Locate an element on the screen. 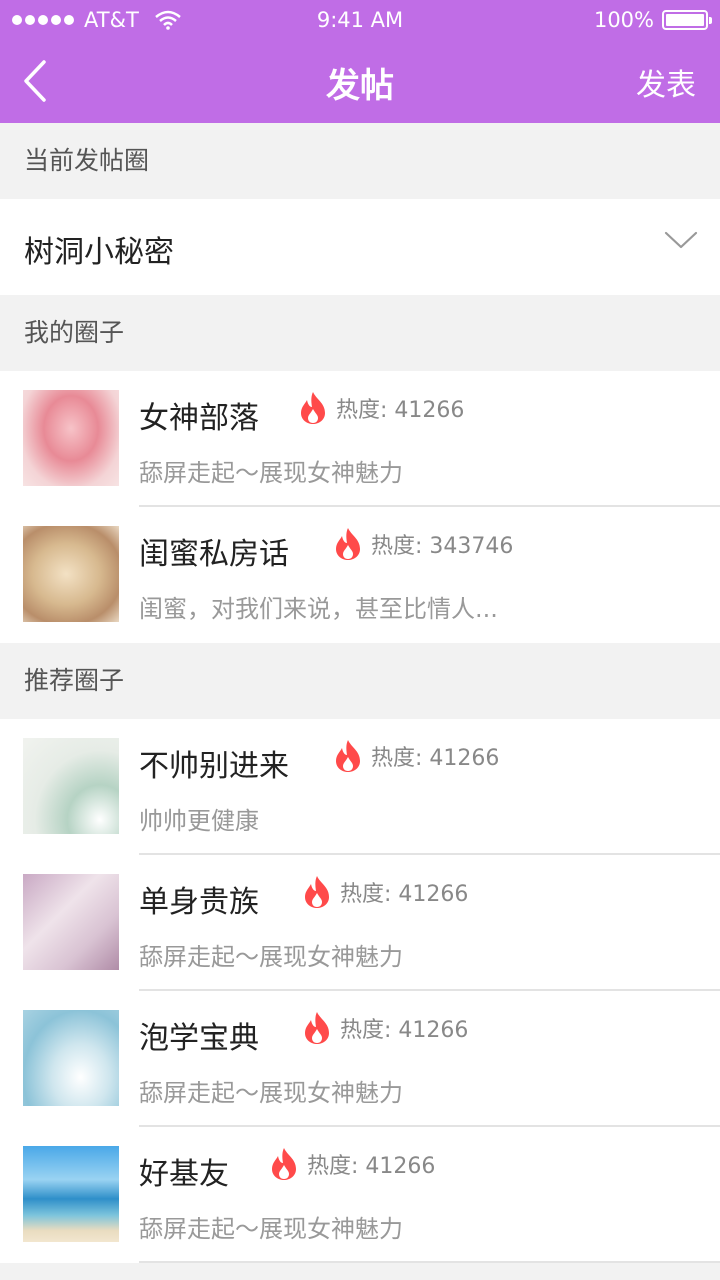 This screenshot has height=1280, width=720. status-right: 100% is located at coordinates (652, 20).